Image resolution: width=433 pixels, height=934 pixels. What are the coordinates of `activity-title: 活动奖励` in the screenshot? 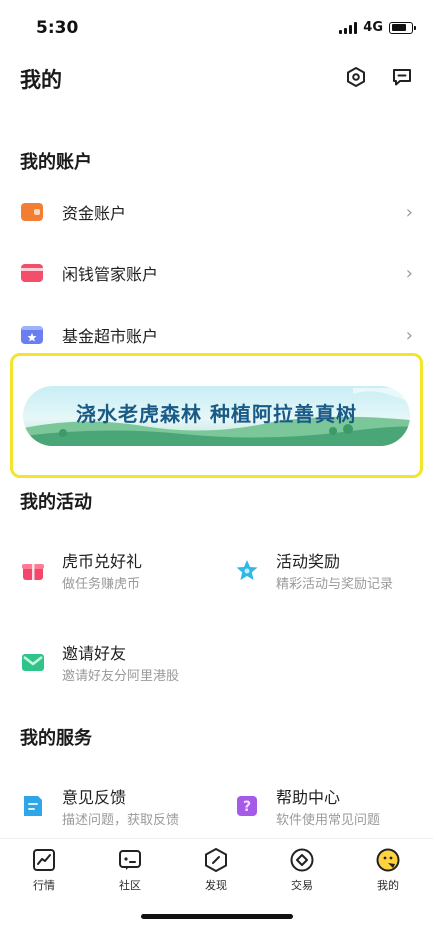 It's located at (308, 561).